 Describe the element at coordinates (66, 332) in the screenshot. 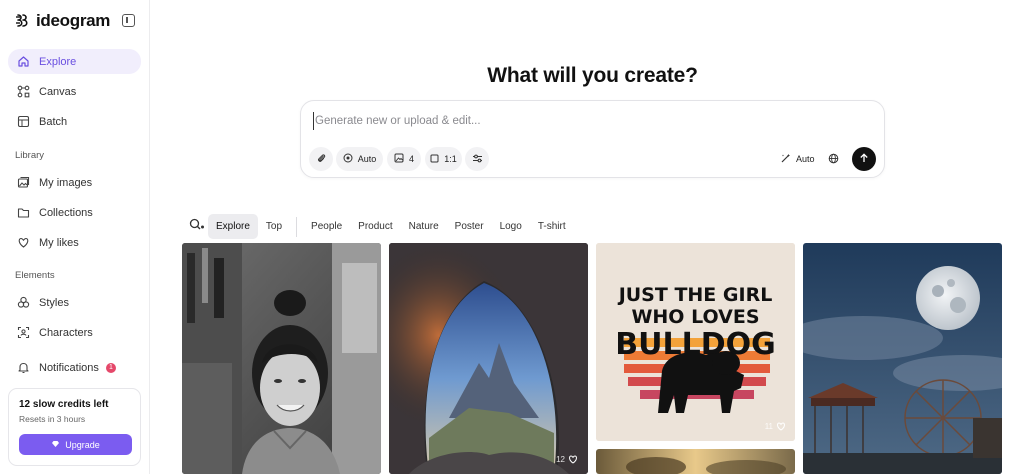

I see `sidebar-item-label: Characters` at that location.